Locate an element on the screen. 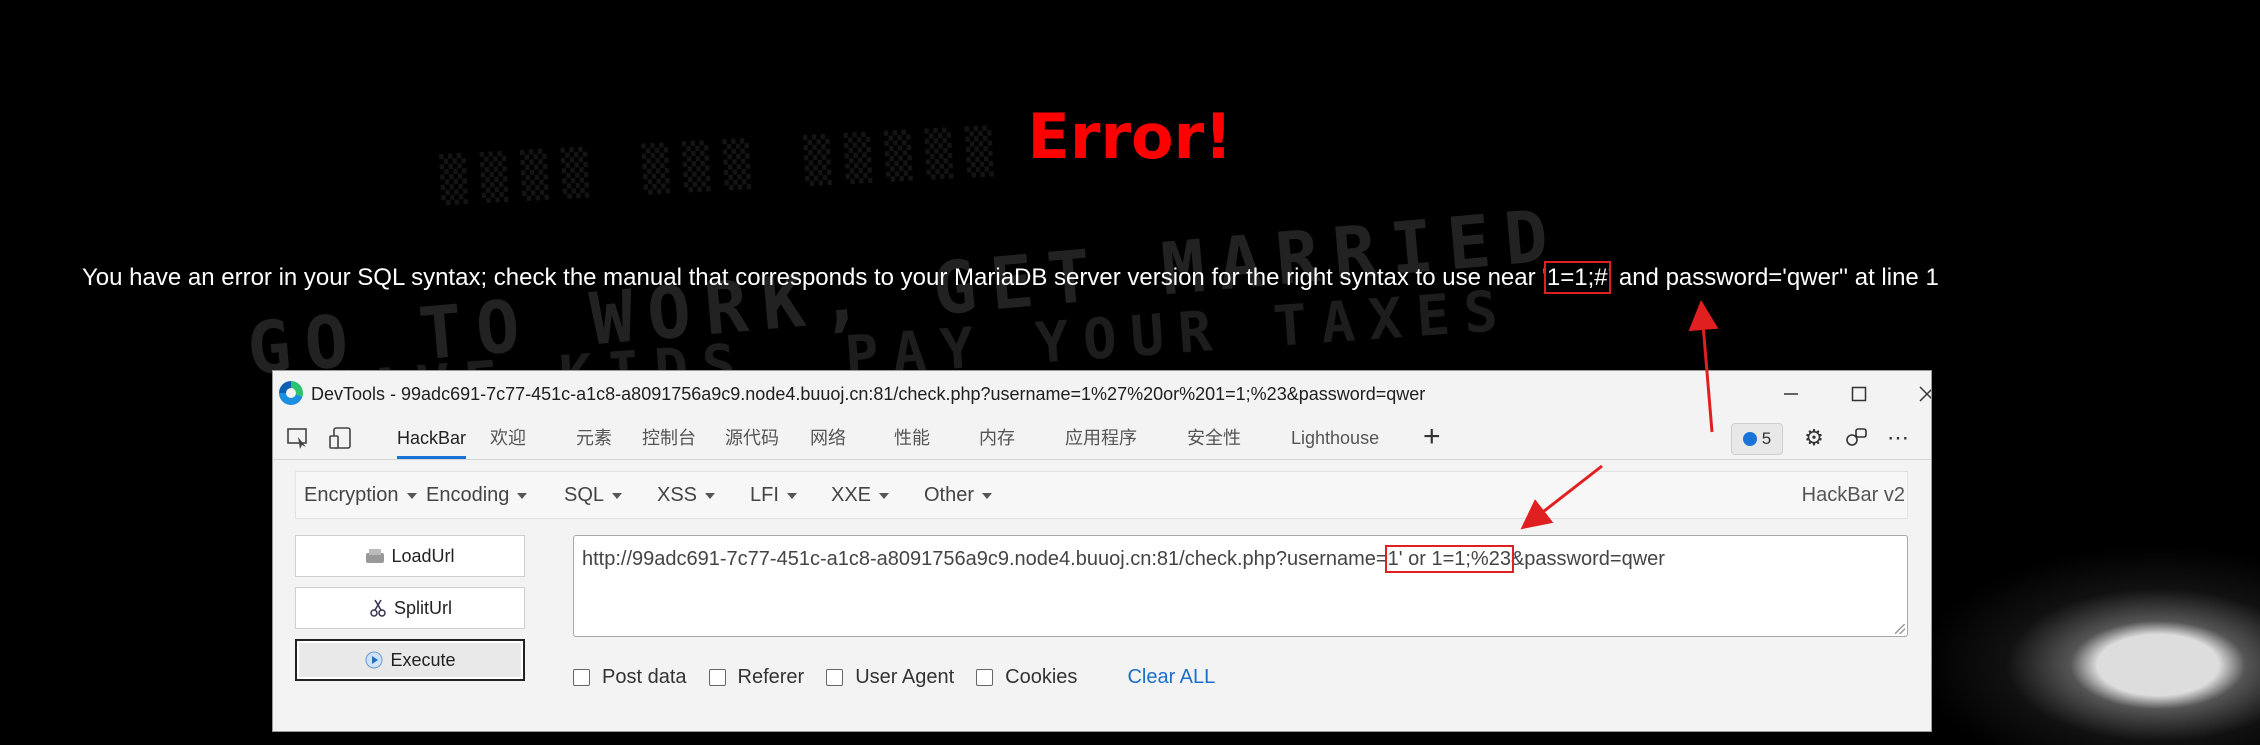 Image resolution: width=2260 pixels, height=745 pixels. menu-encoding: Encoding is located at coordinates (477, 495).